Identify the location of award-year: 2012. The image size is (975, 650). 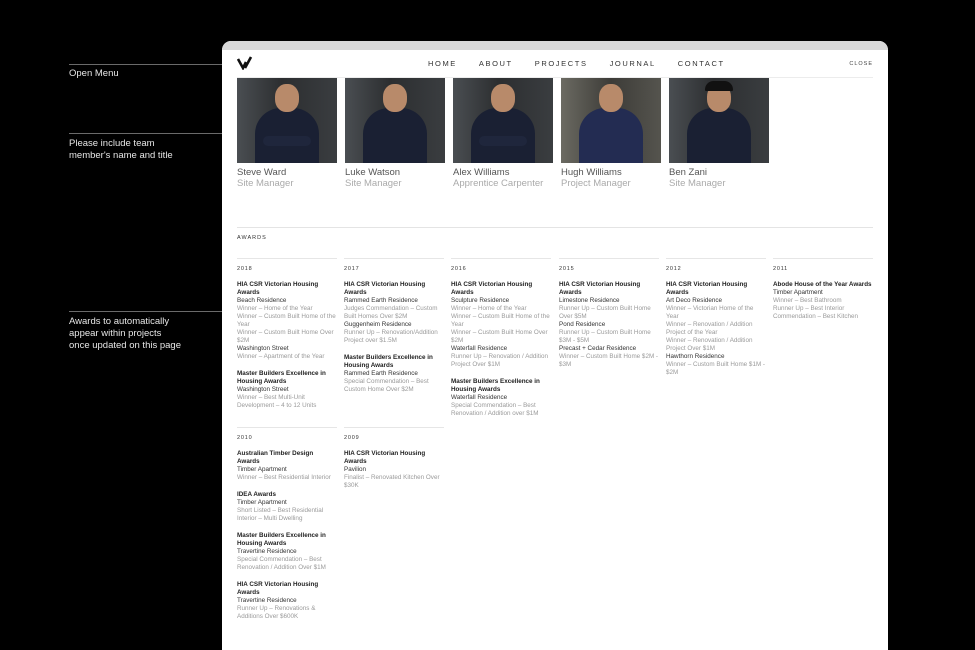
(716, 265).